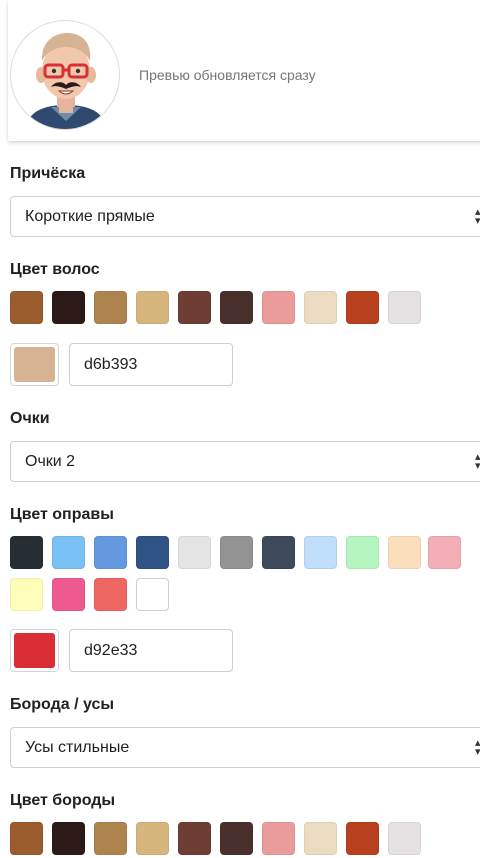  I want to click on beard-color-label: Цвет бороды, so click(63, 800).